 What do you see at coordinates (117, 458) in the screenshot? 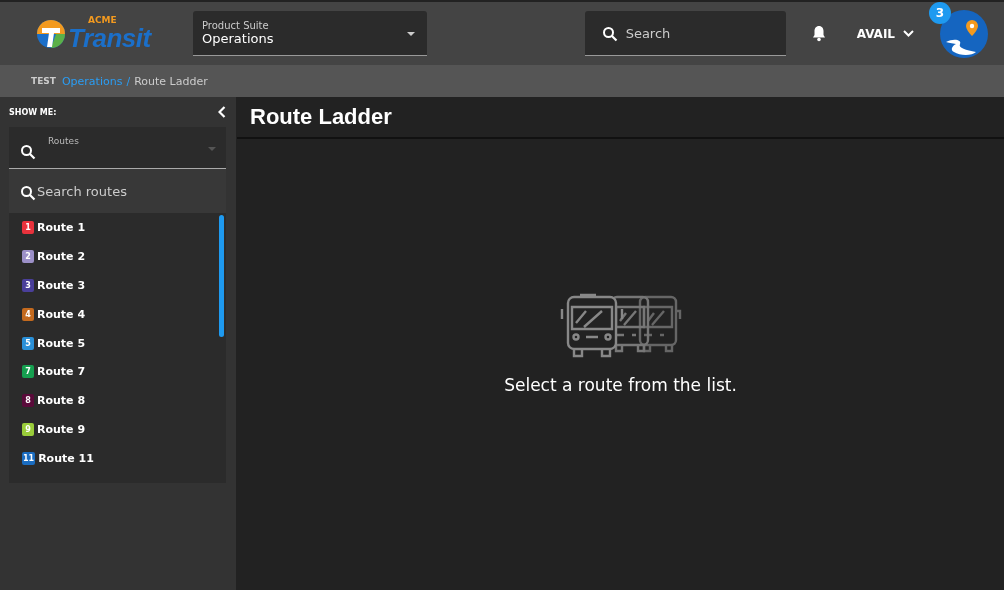
I see `route-item: 11 Route 11` at bounding box center [117, 458].